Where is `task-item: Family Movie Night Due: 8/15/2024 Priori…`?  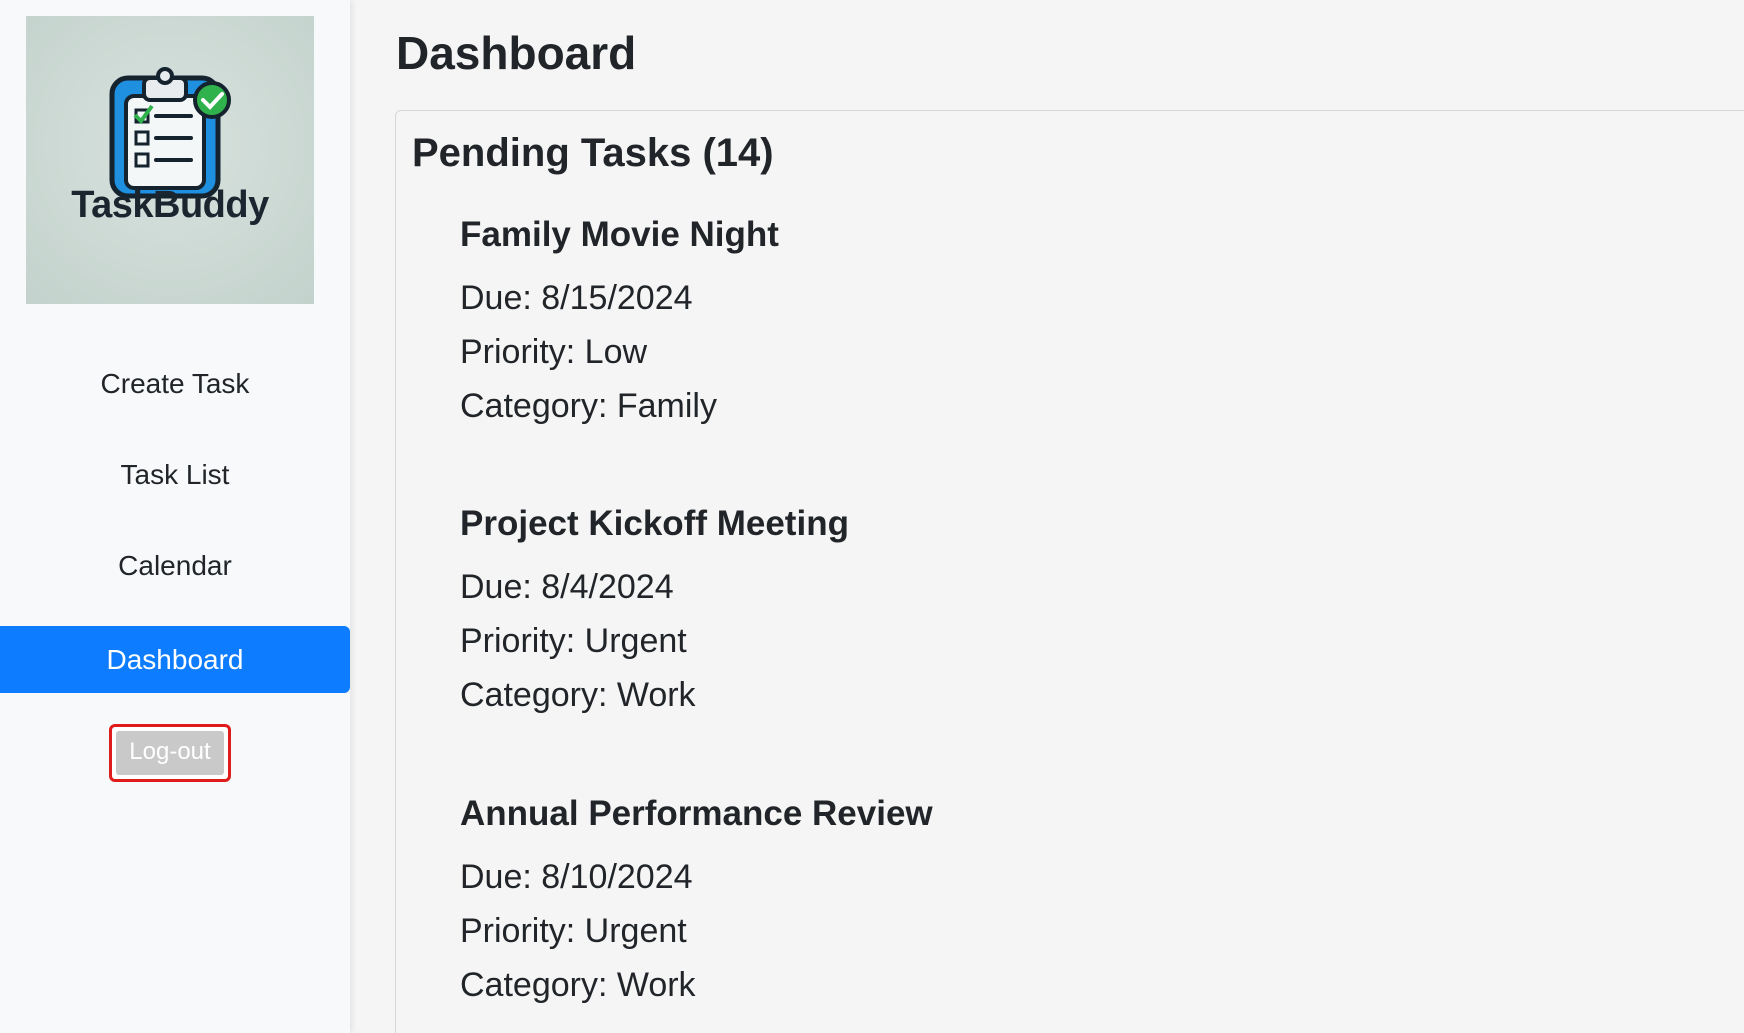
task-item: Family Movie Night Due: 8/15/2024 Priori… is located at coordinates (619, 326).